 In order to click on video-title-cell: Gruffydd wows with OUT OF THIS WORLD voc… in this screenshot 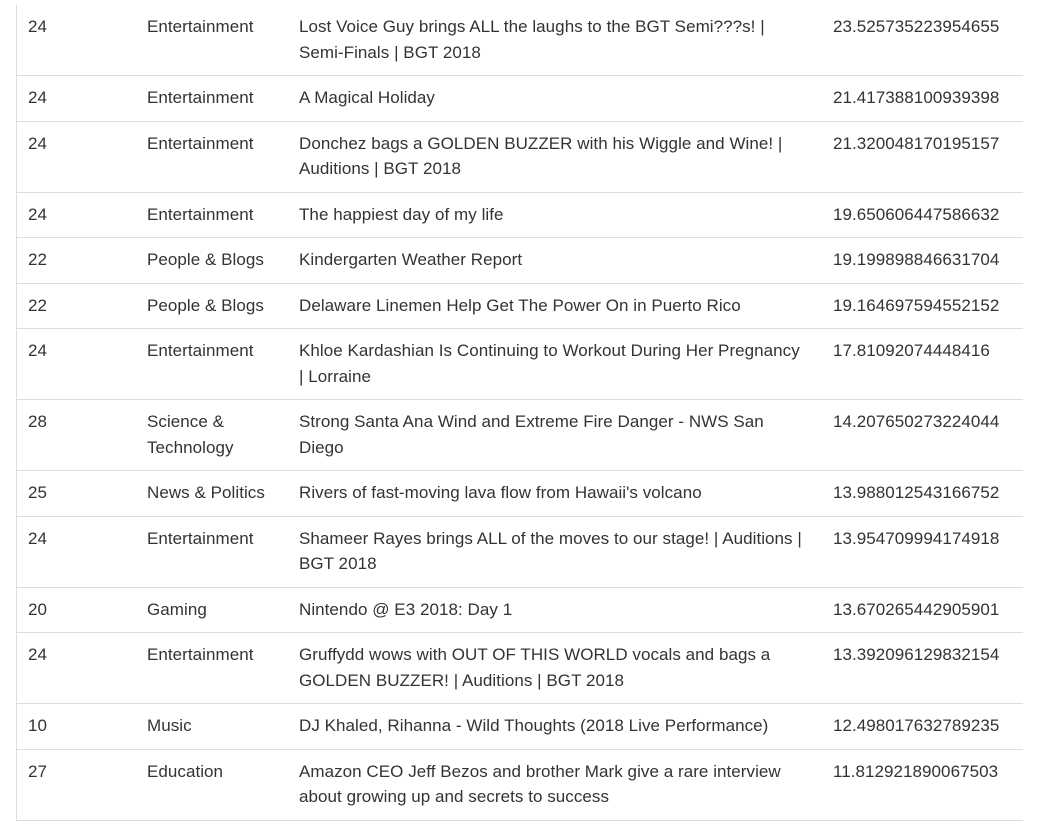, I will do `click(553, 668)`.